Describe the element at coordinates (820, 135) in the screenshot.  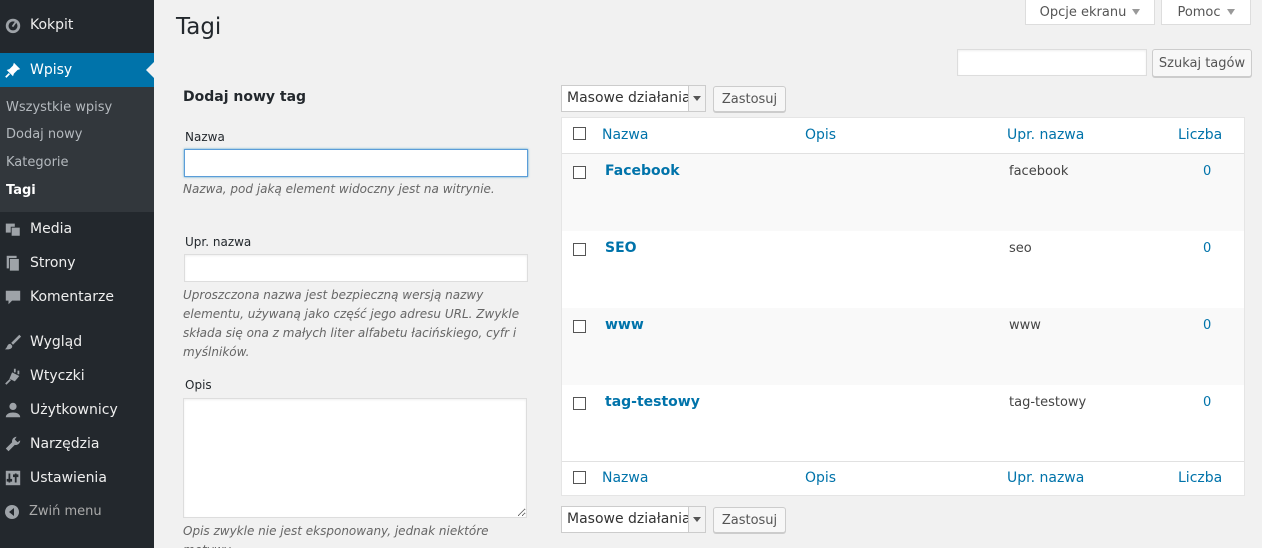
I see `column-header-description: Opis` at that location.